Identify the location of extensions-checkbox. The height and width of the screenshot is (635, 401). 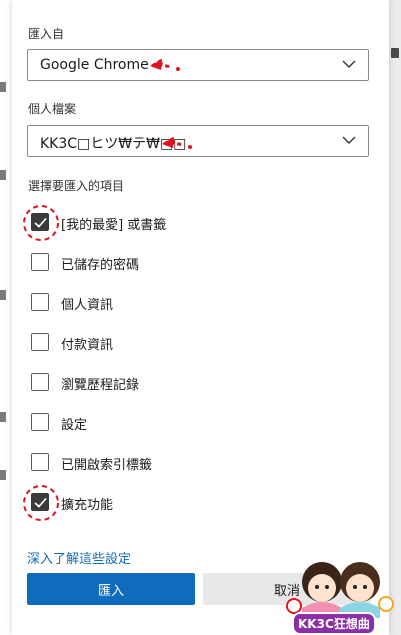
(40, 502).